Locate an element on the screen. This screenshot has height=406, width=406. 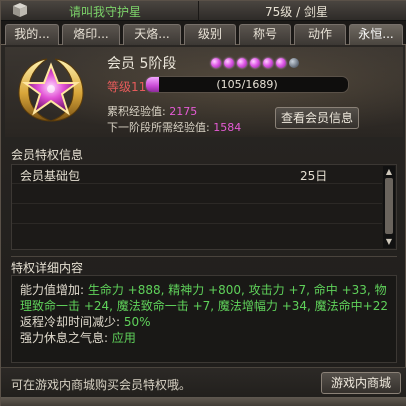
cooldown-line: 返程冷却时间减少: 50% is located at coordinates (204, 322).